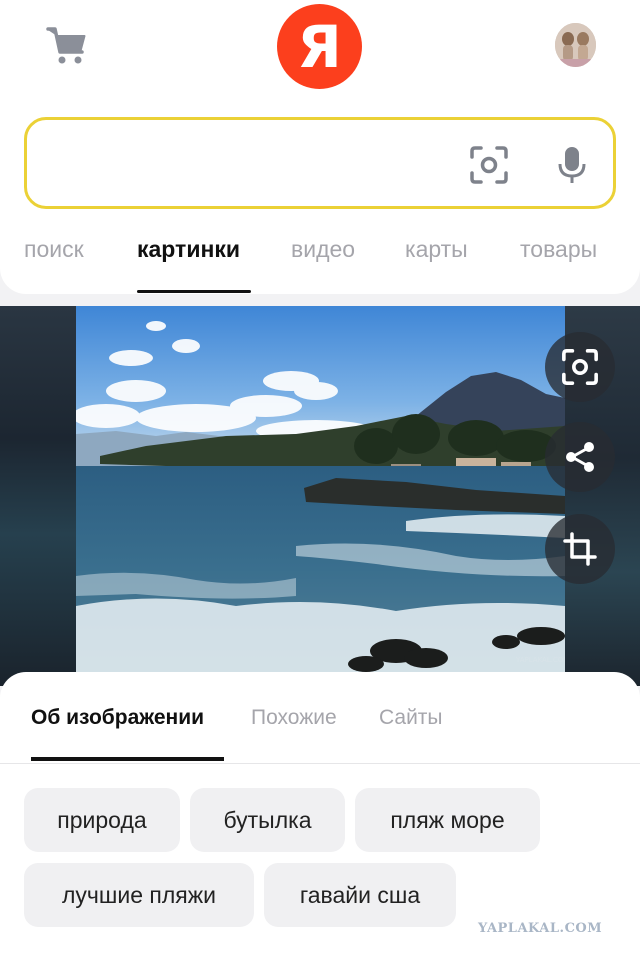 The image size is (640, 959). I want to click on share-icon, so click(580, 457).